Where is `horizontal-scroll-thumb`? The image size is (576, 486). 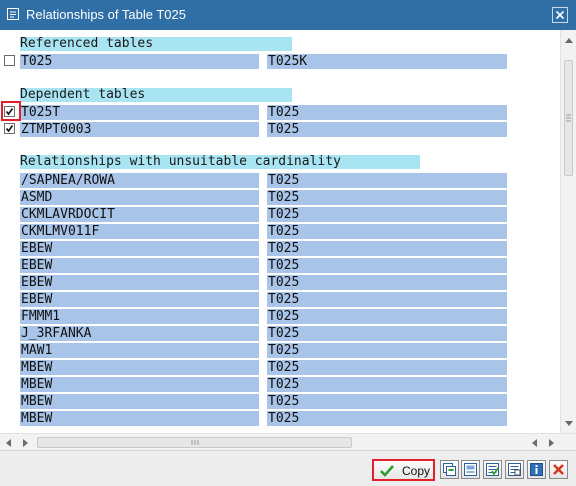 horizontal-scroll-thumb is located at coordinates (194, 442).